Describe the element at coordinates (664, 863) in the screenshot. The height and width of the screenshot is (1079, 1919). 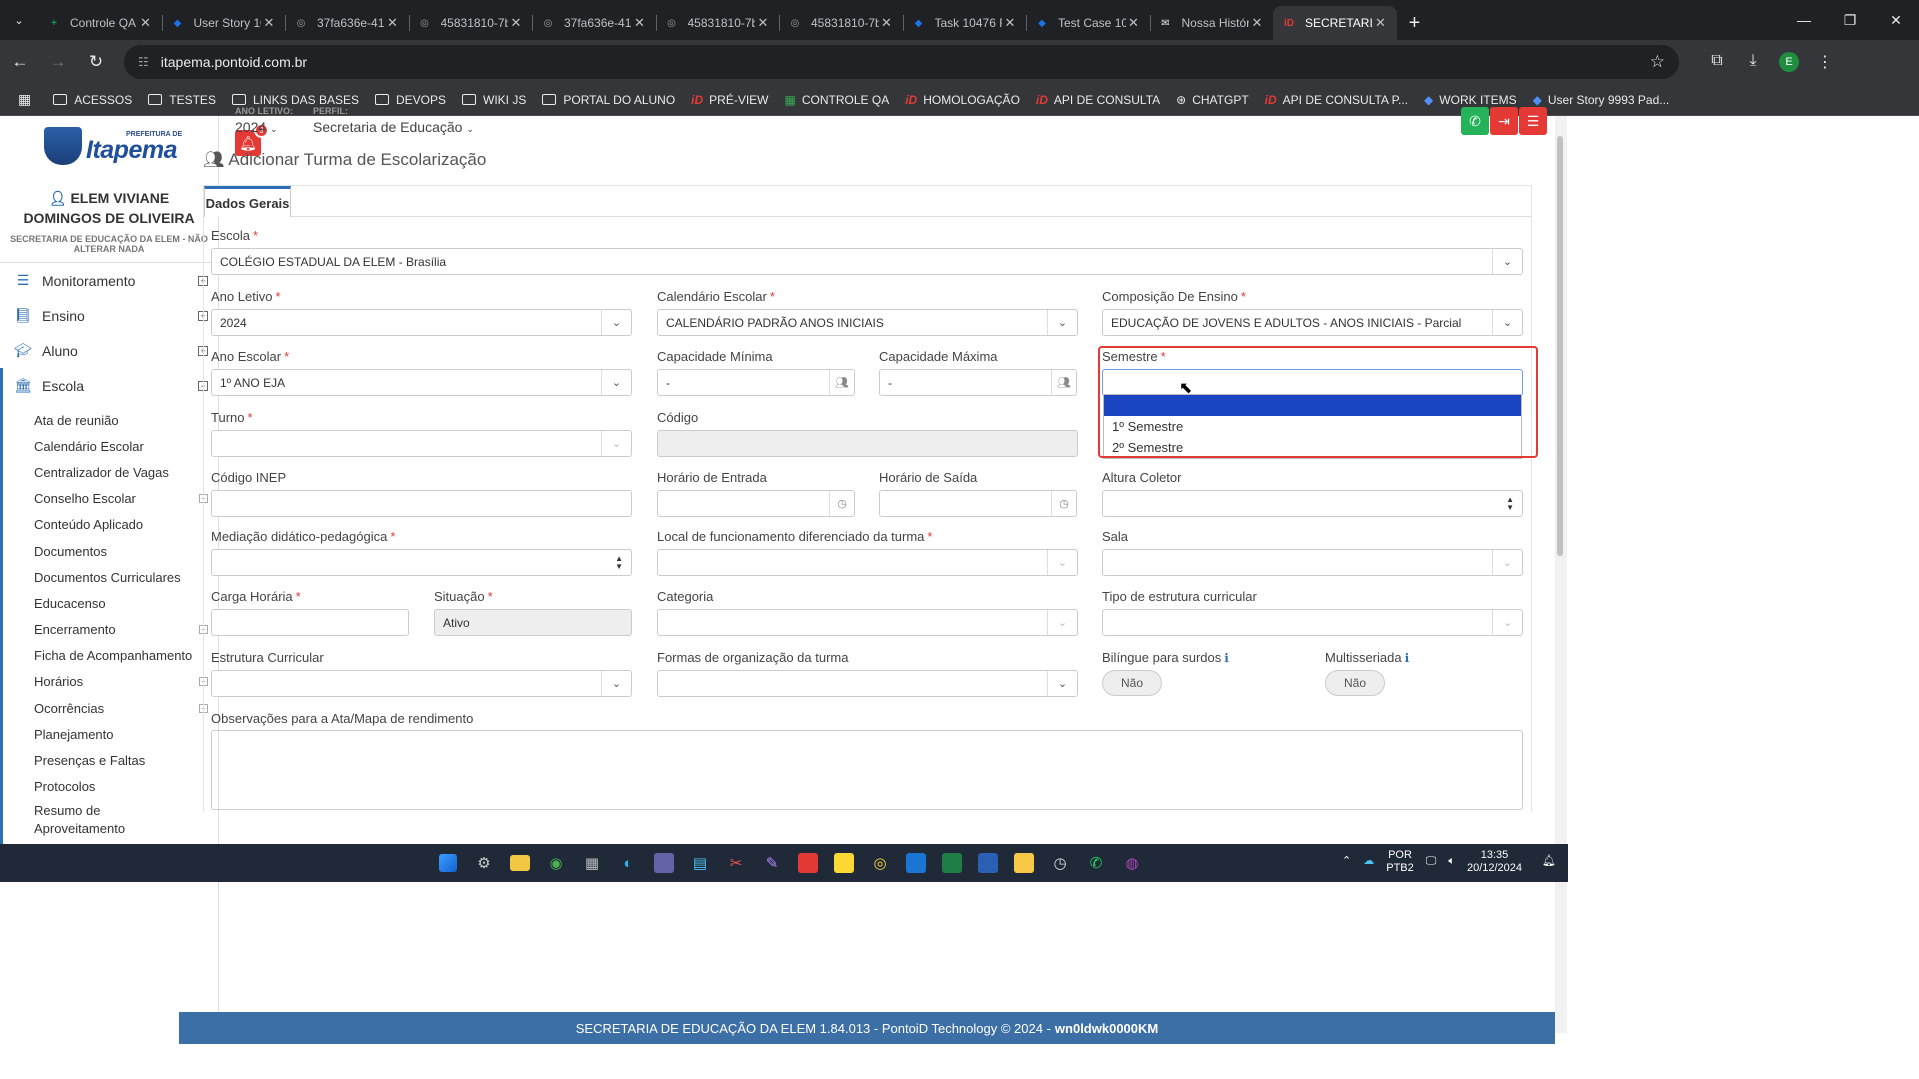
I see `teams-icon` at that location.